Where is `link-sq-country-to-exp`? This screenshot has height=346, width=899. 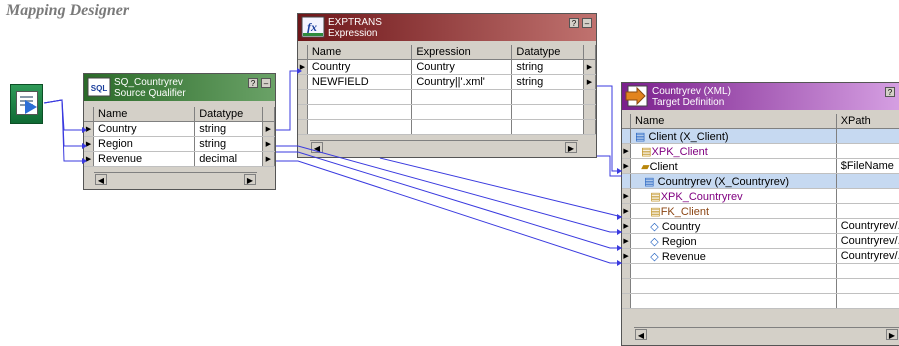
link-sq-country-to-exp is located at coordinates (286, 100).